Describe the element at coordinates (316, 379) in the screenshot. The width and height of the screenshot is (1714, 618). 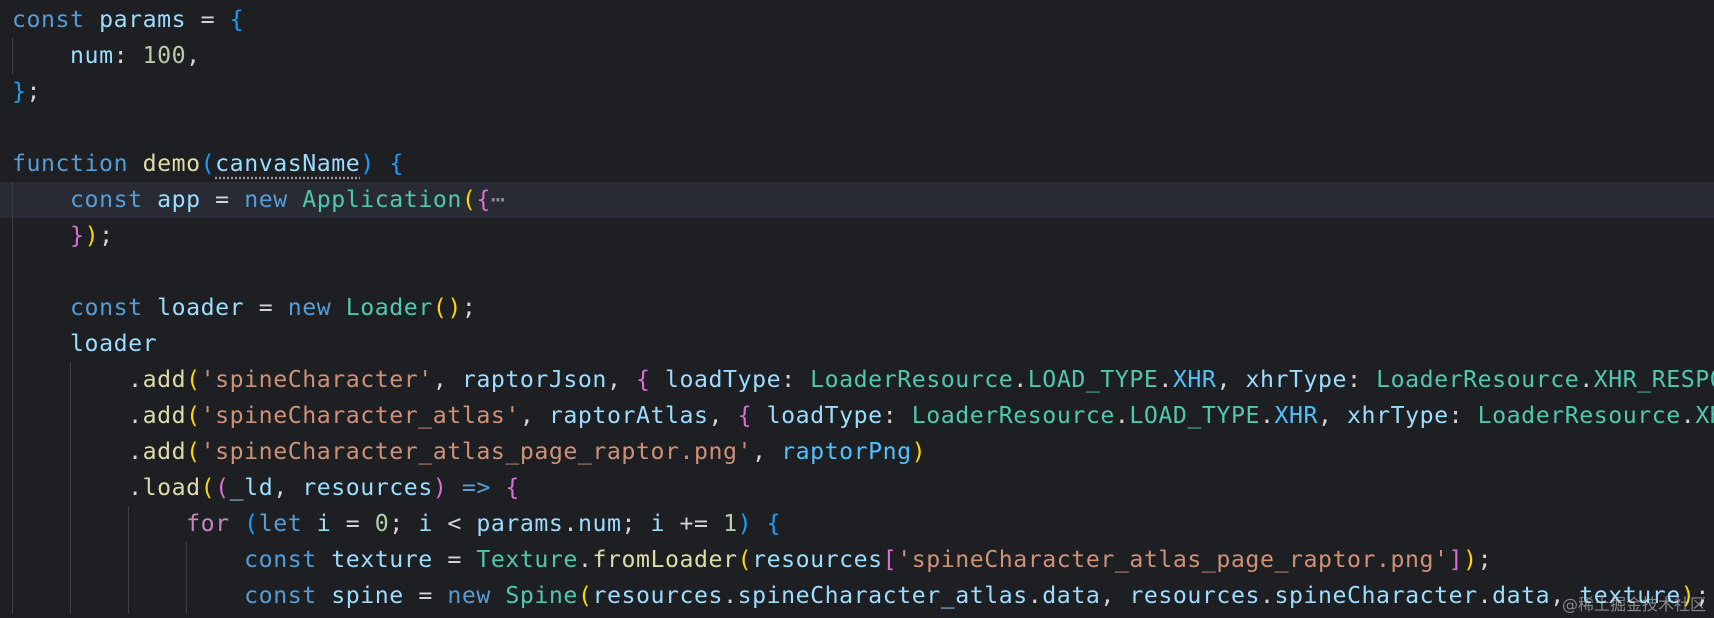
I see `code-token: 'spineCharacter'` at that location.